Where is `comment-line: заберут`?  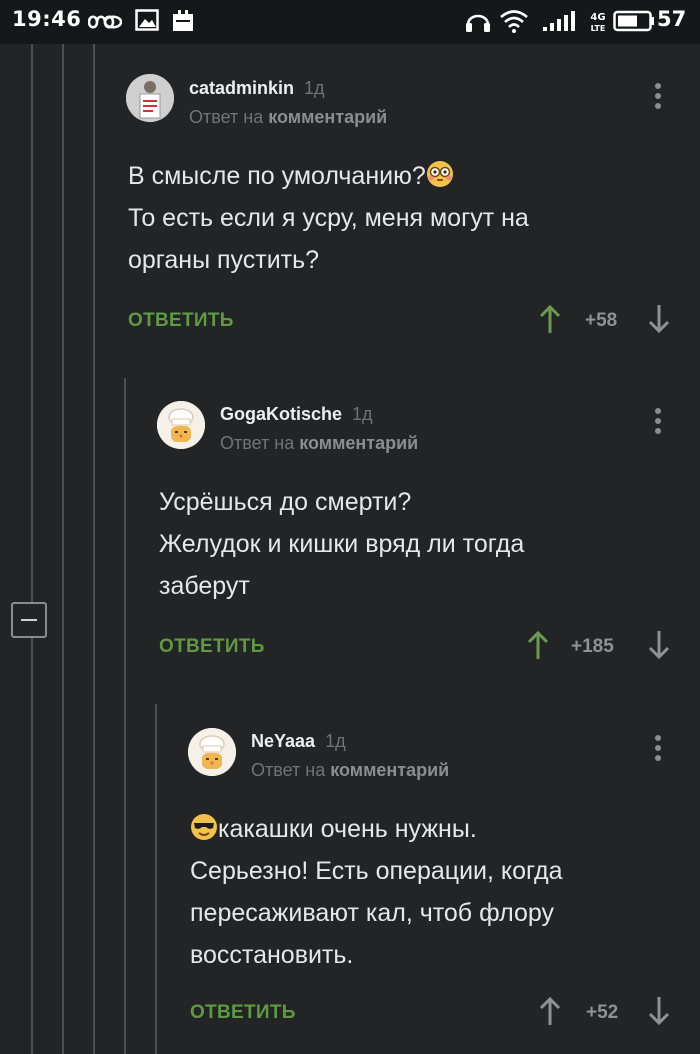
comment-line: заберут is located at coordinates (204, 586).